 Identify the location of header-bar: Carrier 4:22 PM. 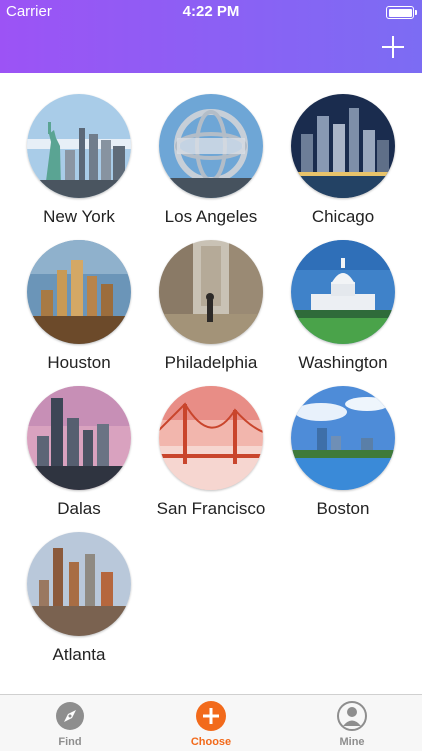
(211, 36).